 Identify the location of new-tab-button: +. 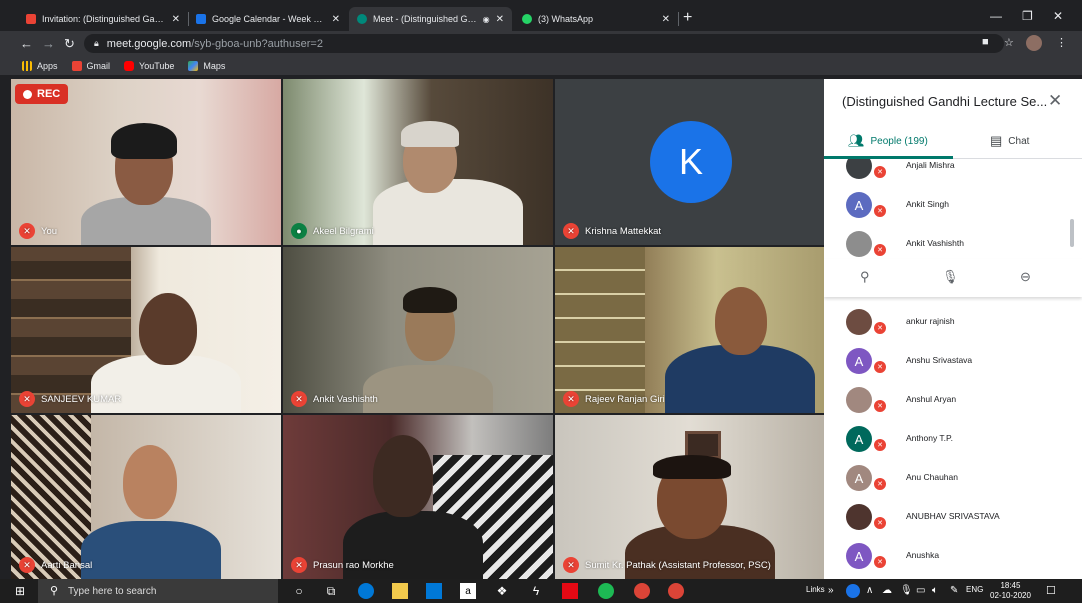
(687, 18).